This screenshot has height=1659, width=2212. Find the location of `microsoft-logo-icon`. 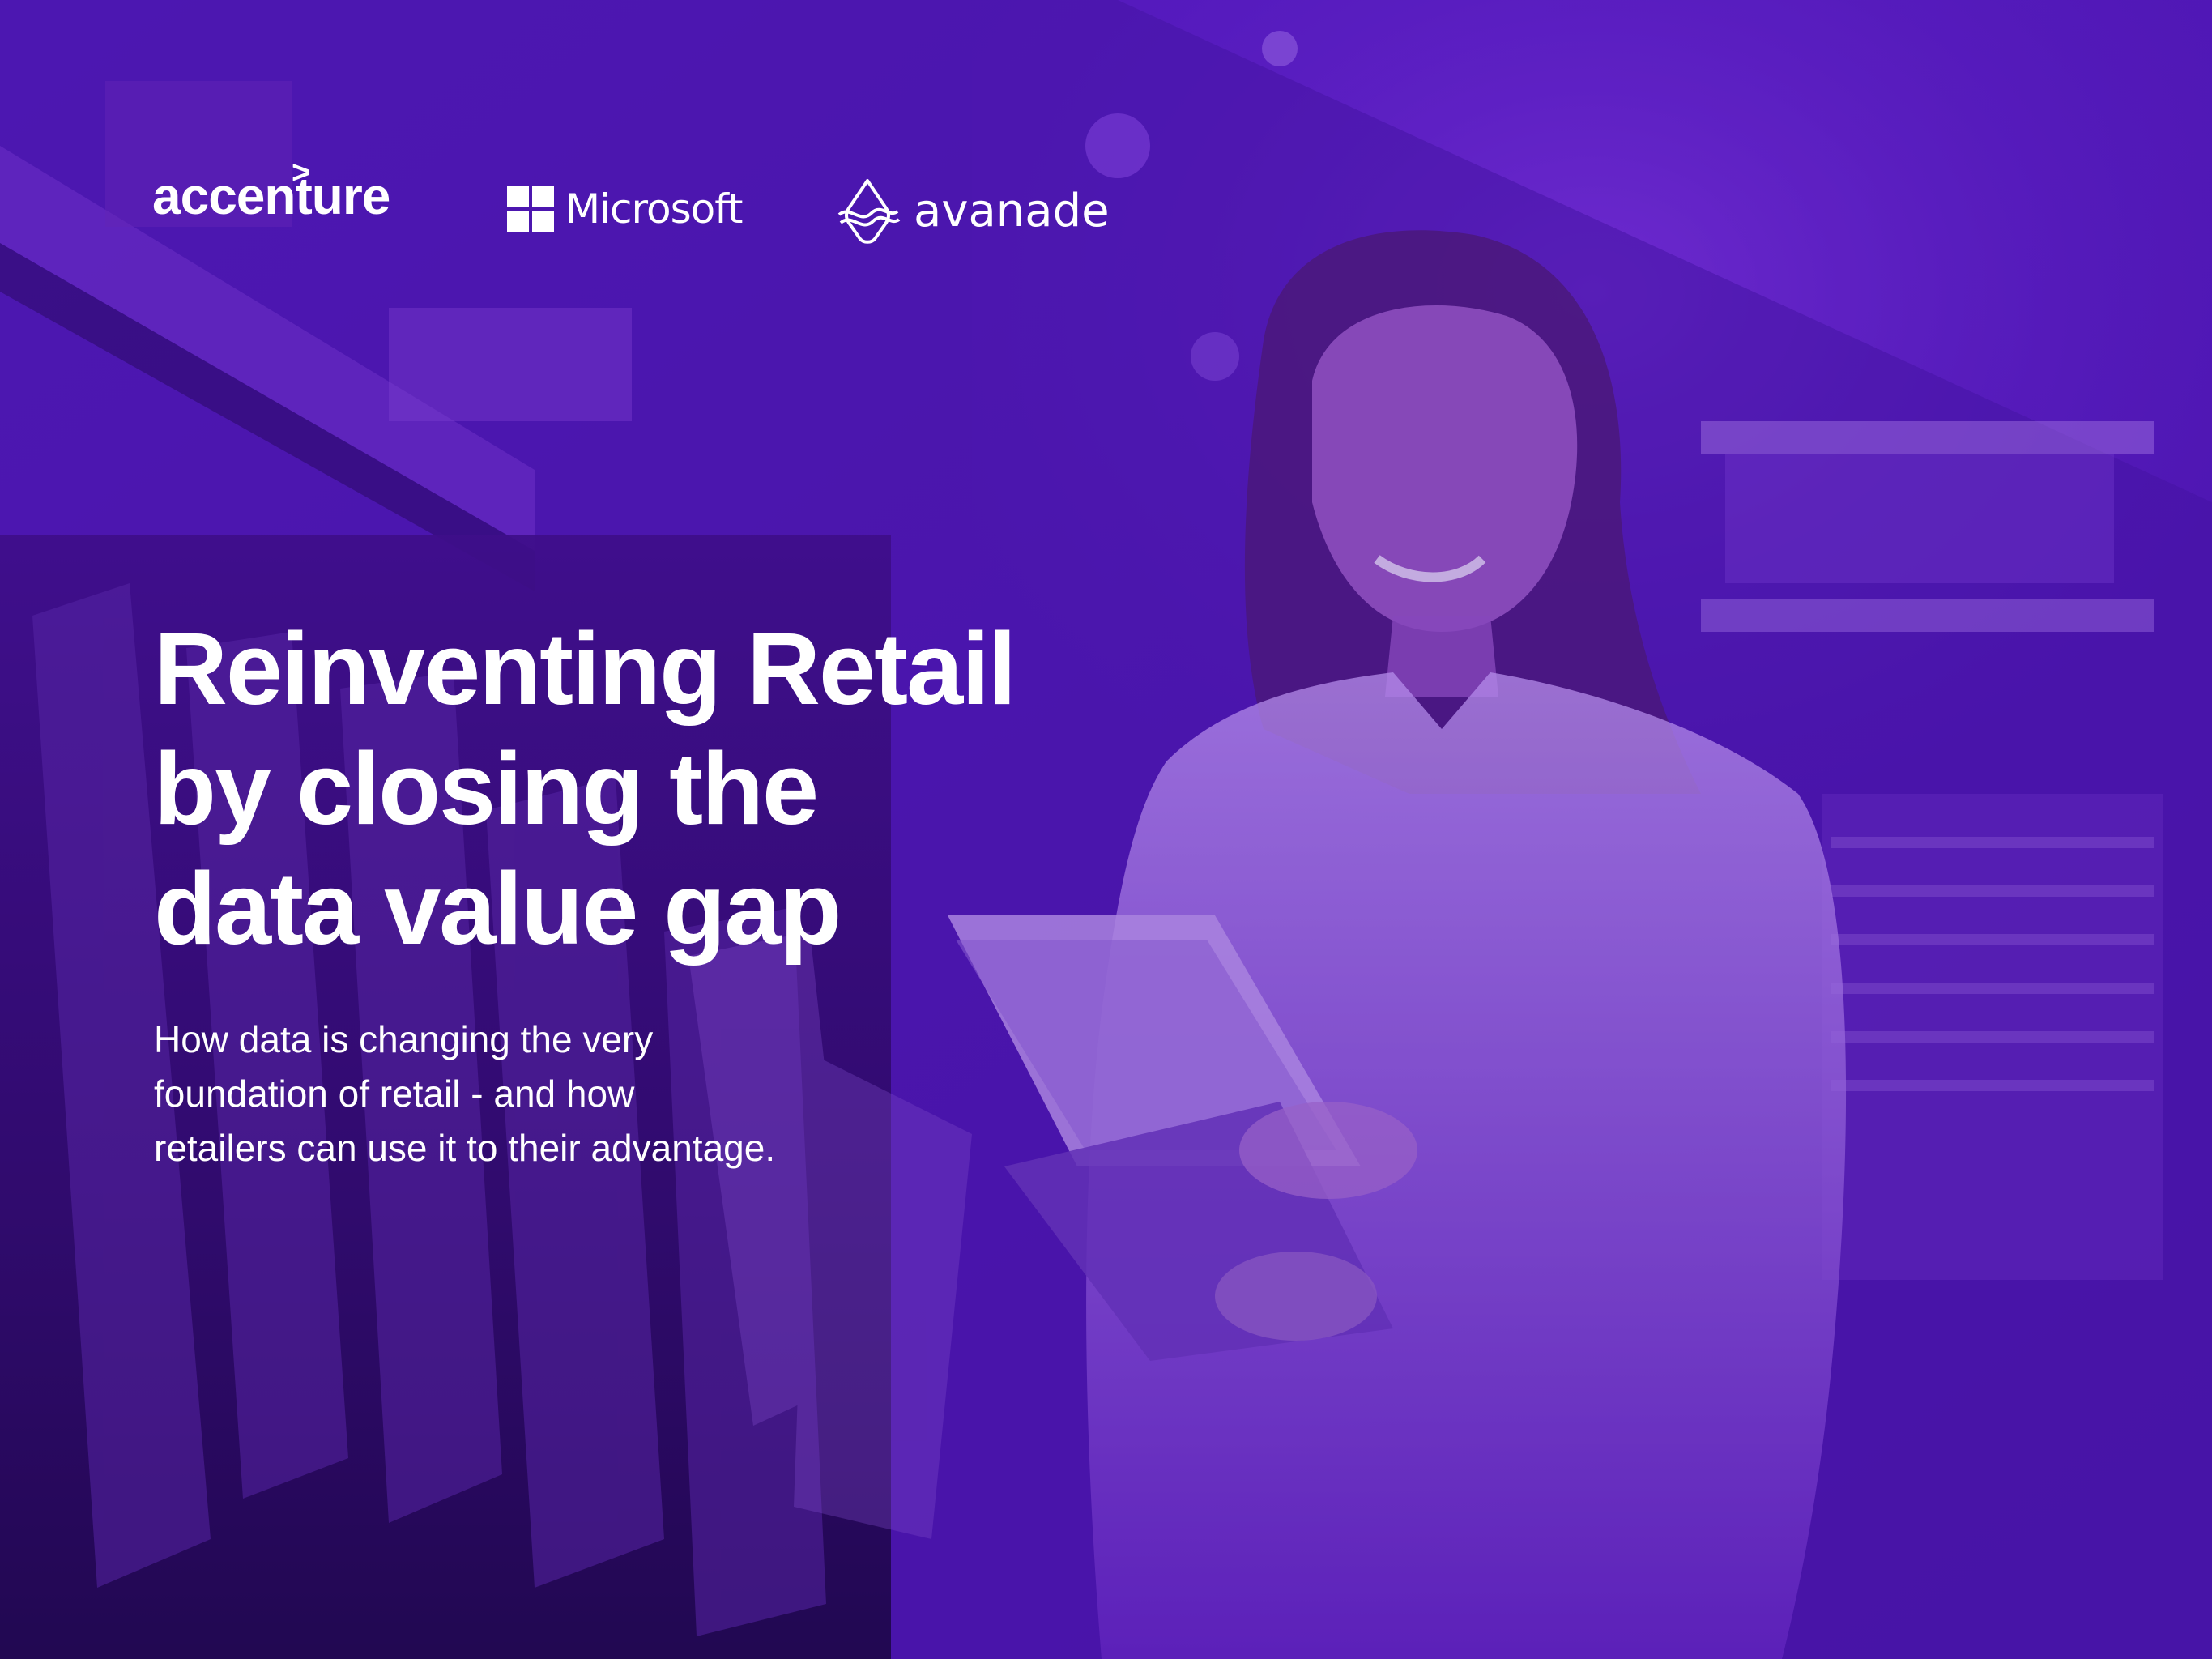

microsoft-logo-icon is located at coordinates (530, 209).